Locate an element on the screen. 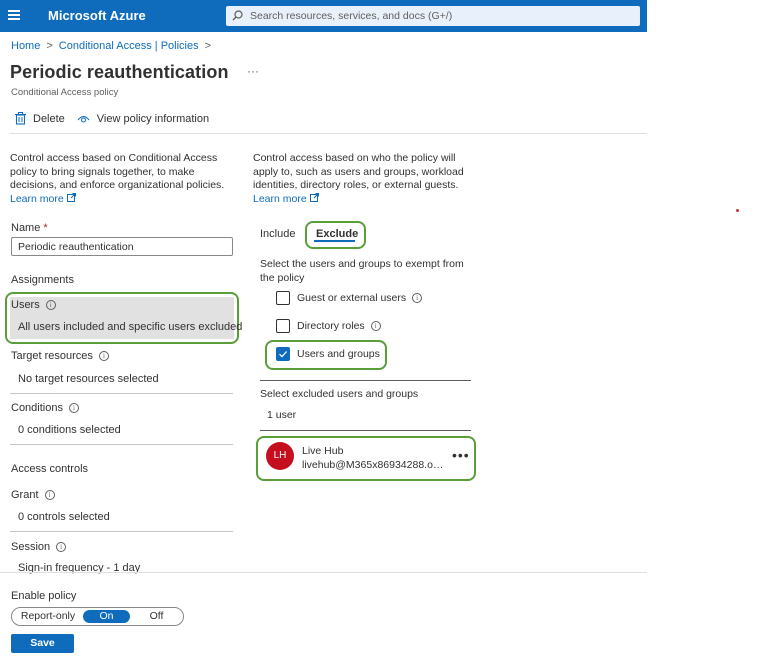  menu-icon is located at coordinates (14, 15).